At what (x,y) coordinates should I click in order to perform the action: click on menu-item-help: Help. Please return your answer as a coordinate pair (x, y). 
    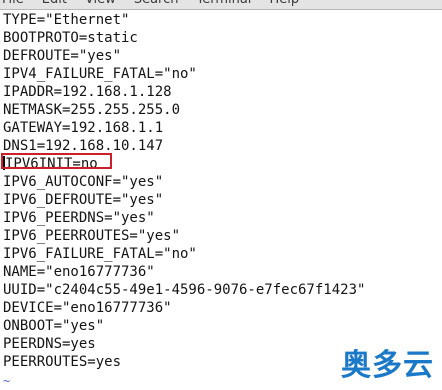
    Looking at the image, I should click on (284, 4).